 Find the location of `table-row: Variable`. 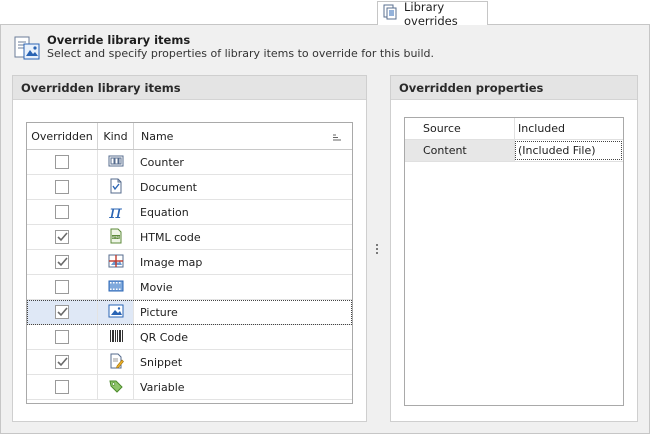

table-row: Variable is located at coordinates (189, 387).